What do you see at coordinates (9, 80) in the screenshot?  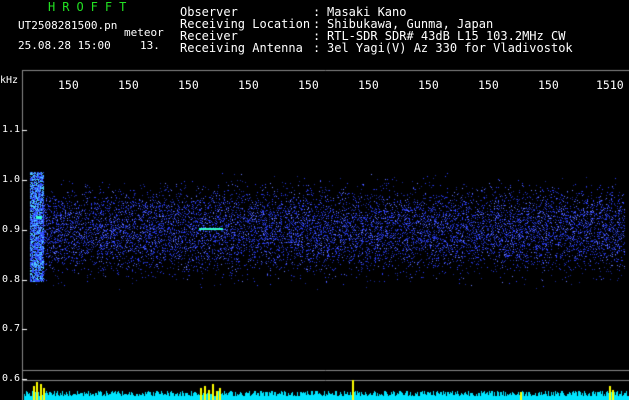 I see `y-axis-unit: kHz` at bounding box center [9, 80].